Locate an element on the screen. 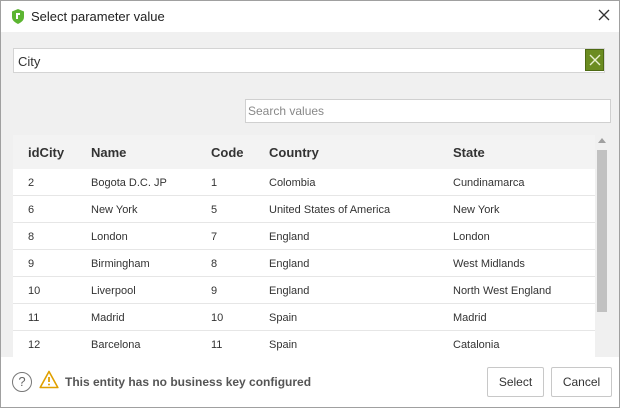 The width and height of the screenshot is (620, 408). table-row: 11 Madrid 10 Spain Madrid is located at coordinates (304, 317).